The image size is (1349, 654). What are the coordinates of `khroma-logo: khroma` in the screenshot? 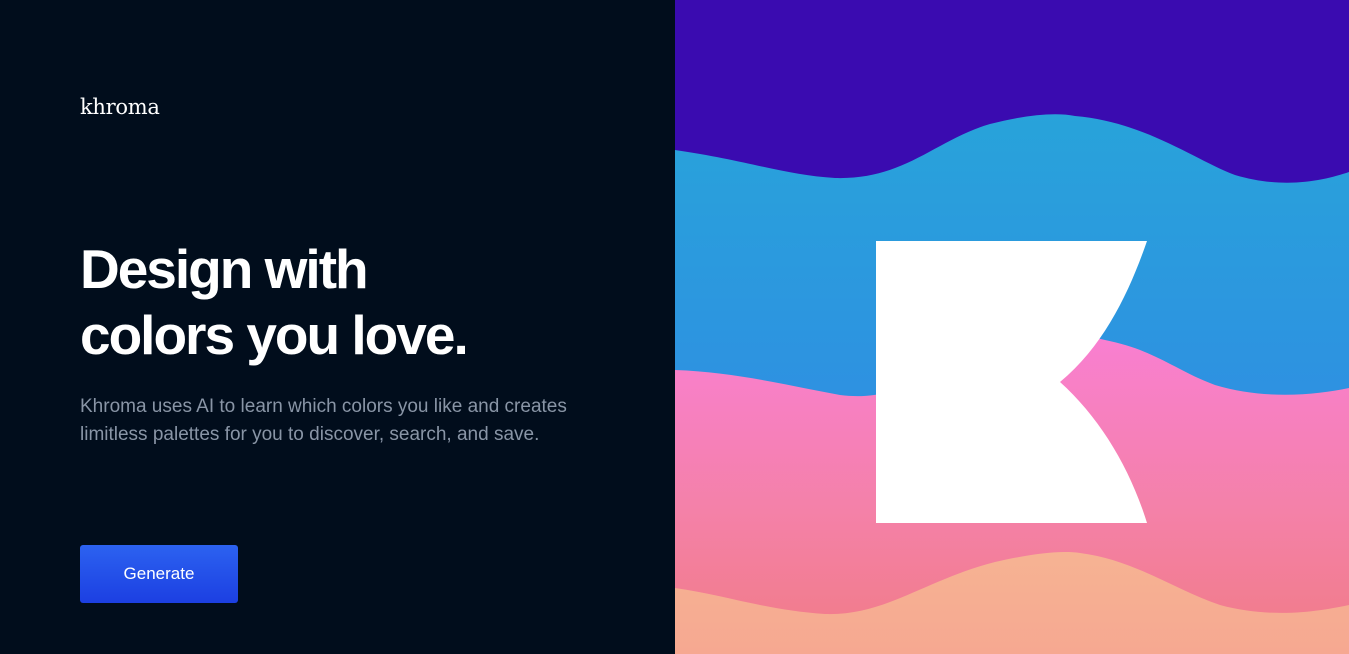 It's located at (120, 107).